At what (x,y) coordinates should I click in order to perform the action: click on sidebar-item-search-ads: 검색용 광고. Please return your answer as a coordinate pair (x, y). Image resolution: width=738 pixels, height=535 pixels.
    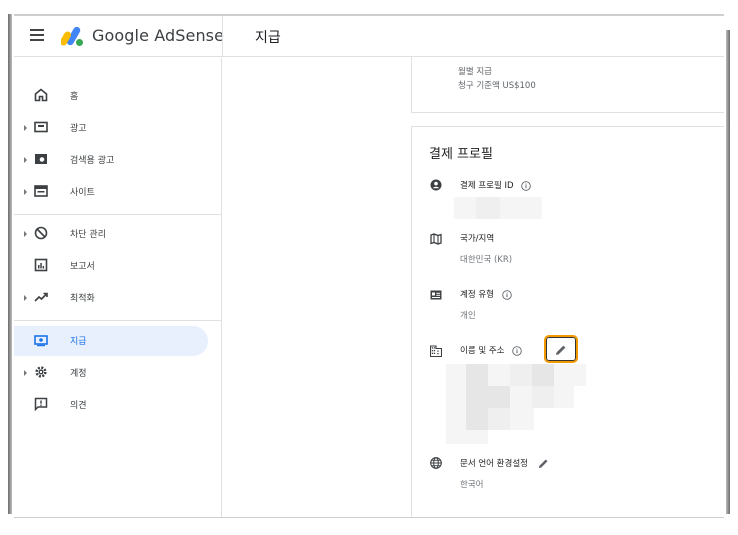
    Looking at the image, I should click on (111, 160).